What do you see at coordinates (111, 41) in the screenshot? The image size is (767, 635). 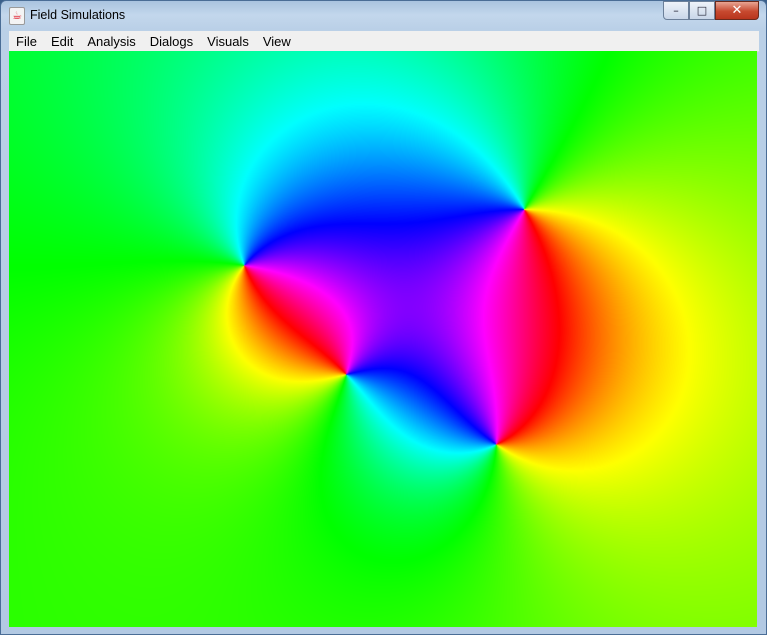 I see `menu-analysis: Analysis` at bounding box center [111, 41].